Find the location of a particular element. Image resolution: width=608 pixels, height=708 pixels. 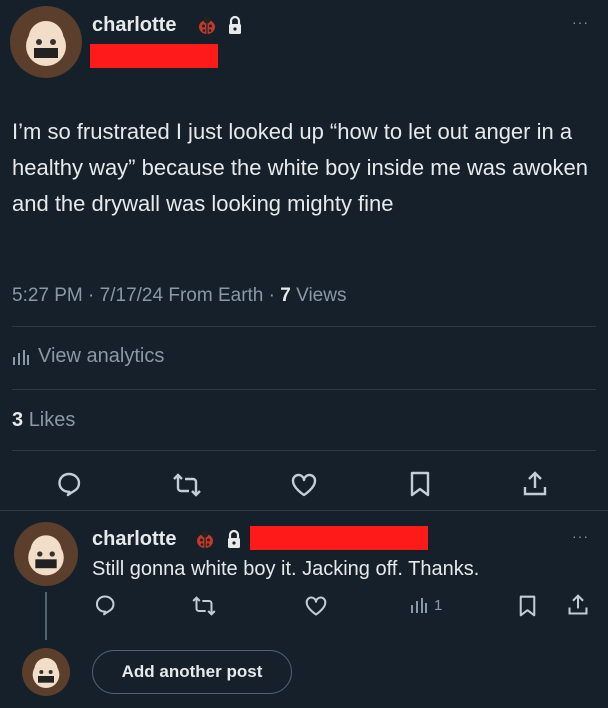

post-date: 7/17/24 is located at coordinates (131, 295).